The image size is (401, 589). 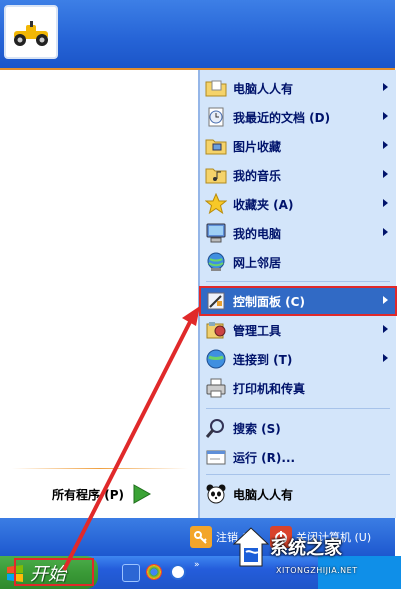 What do you see at coordinates (282, 117) in the screenshot?
I see `menu-item-label: 我最近的文档 (D)` at bounding box center [282, 117].